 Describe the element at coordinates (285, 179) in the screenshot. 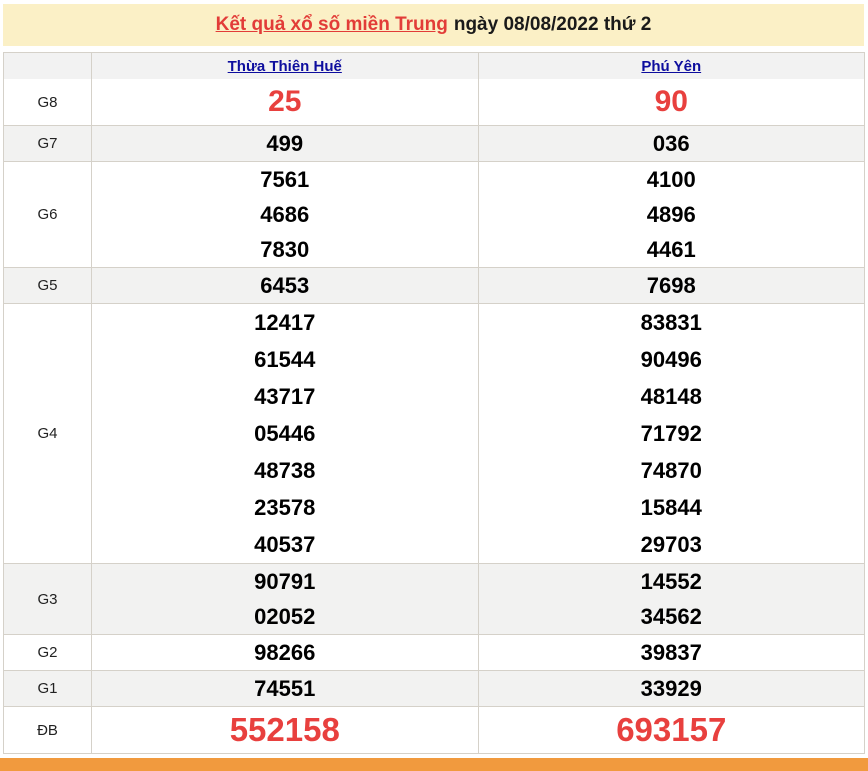

I see `result-number: 7561` at that location.